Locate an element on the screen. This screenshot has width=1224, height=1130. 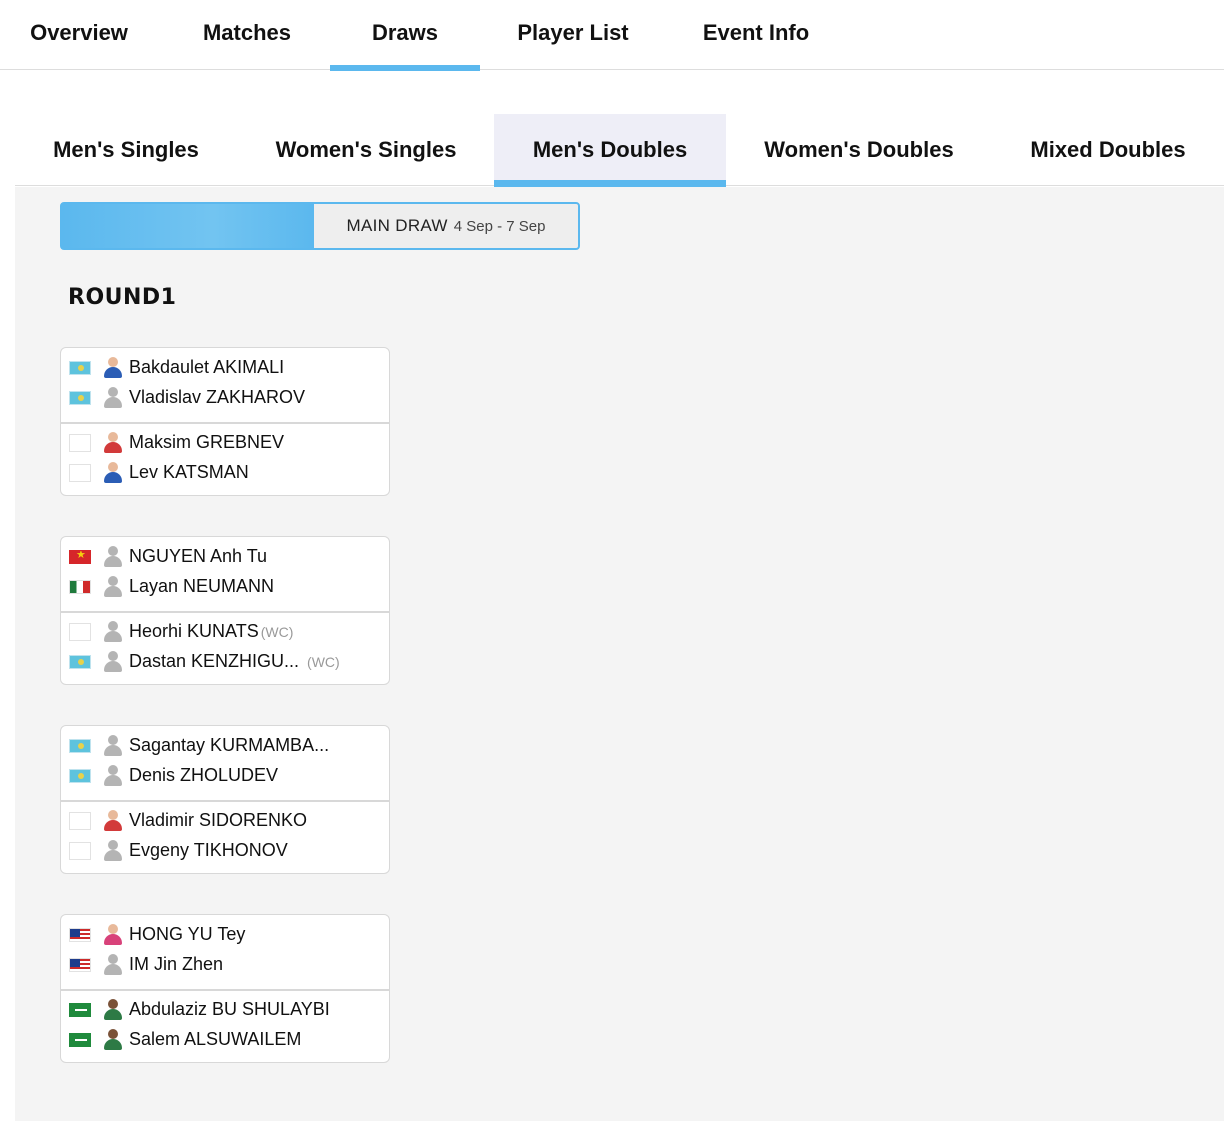
team-1: Sagantay KURMAMBA... Denis ZHOLUDEV is located at coordinates (225, 763).